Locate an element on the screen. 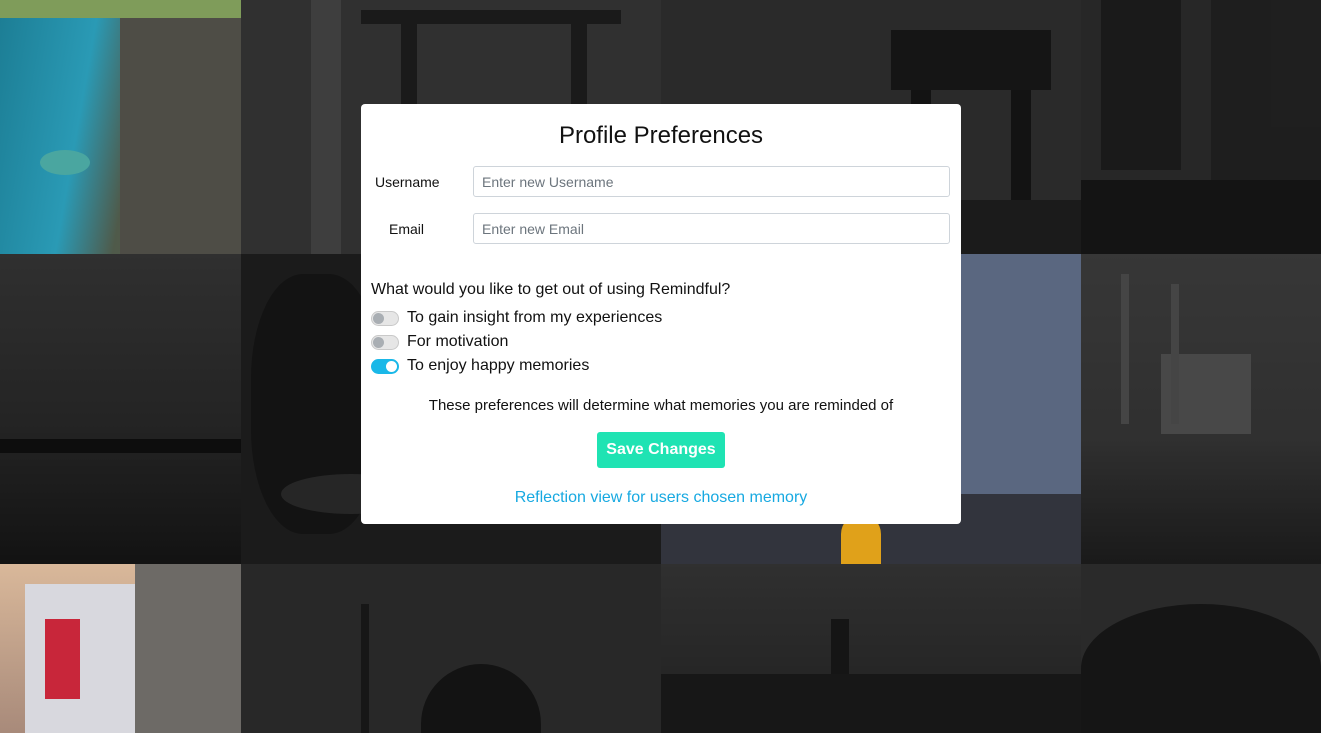 Image resolution: width=1321 pixels, height=733 pixels. preference-row-motivation: For motivation is located at coordinates (439, 342).